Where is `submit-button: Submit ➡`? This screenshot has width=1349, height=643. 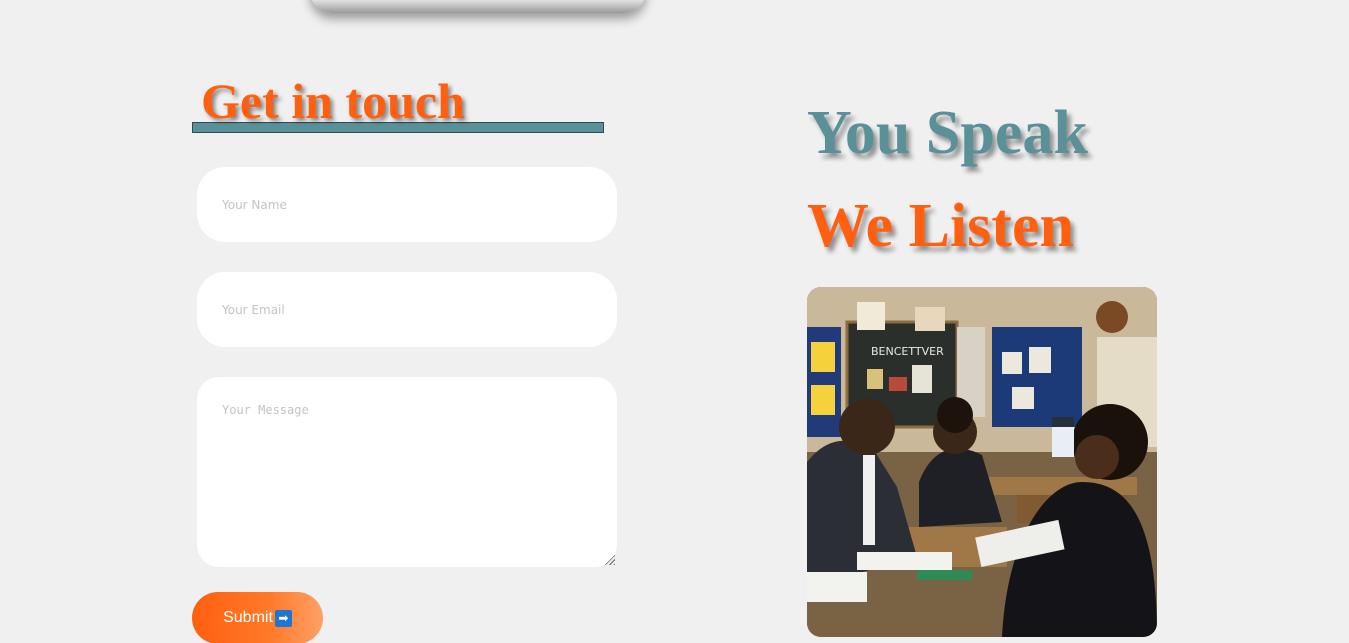
submit-button: Submit ➡ is located at coordinates (257, 617).